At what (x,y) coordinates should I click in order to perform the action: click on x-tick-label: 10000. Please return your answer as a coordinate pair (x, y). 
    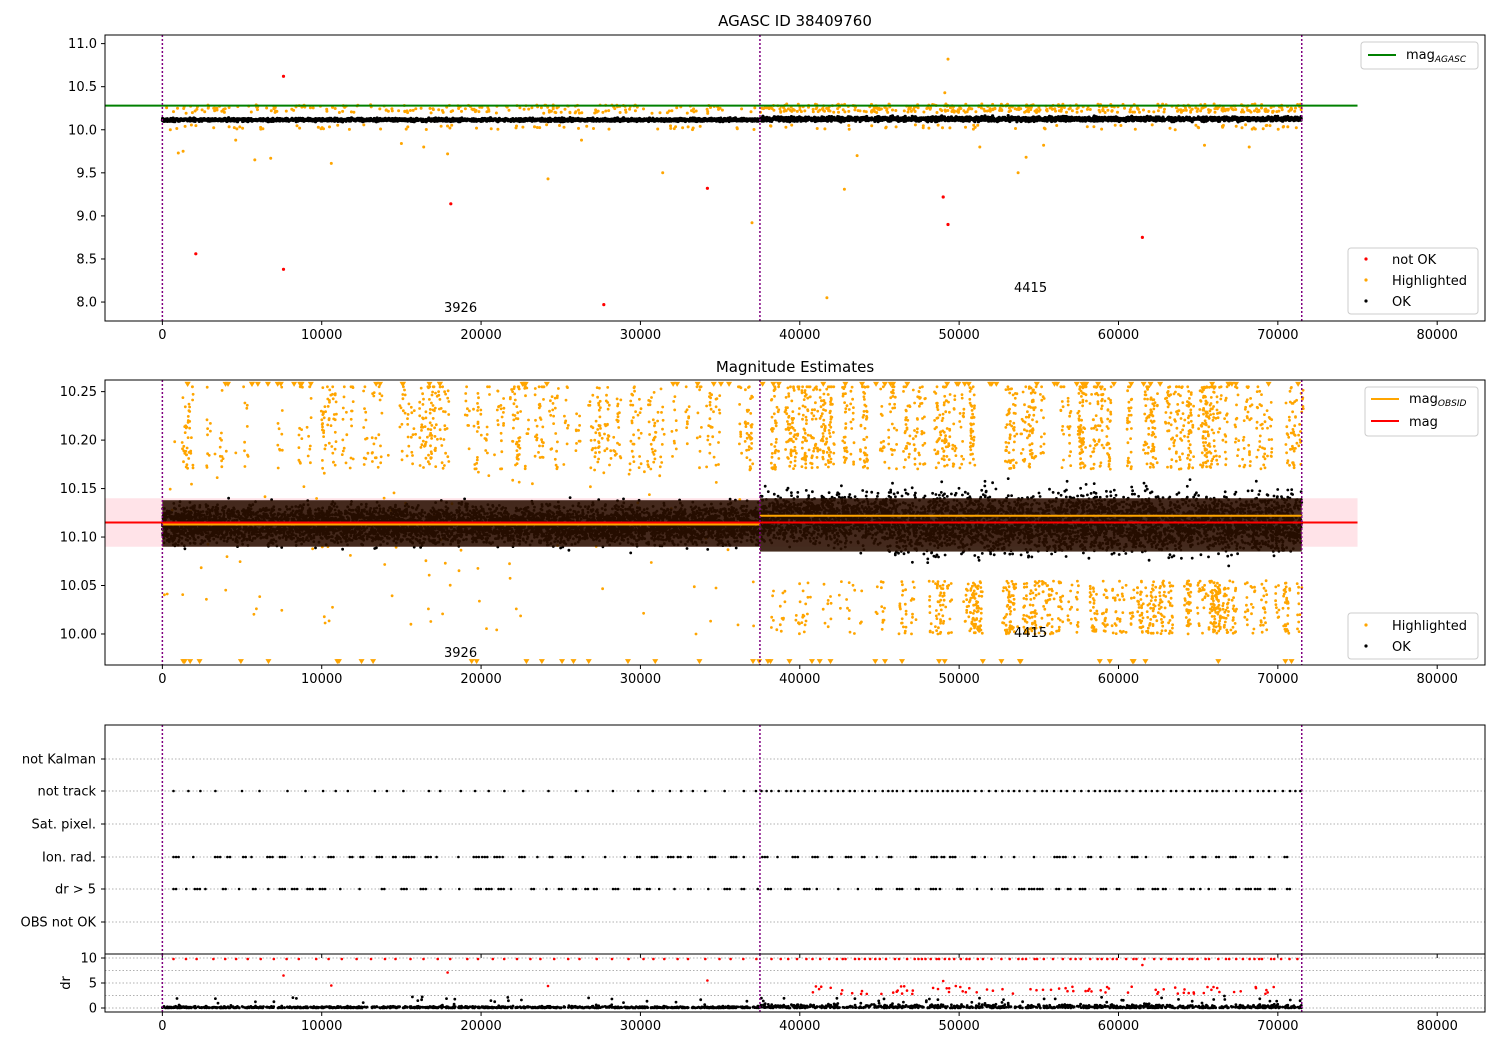
    Looking at the image, I should click on (321, 1026).